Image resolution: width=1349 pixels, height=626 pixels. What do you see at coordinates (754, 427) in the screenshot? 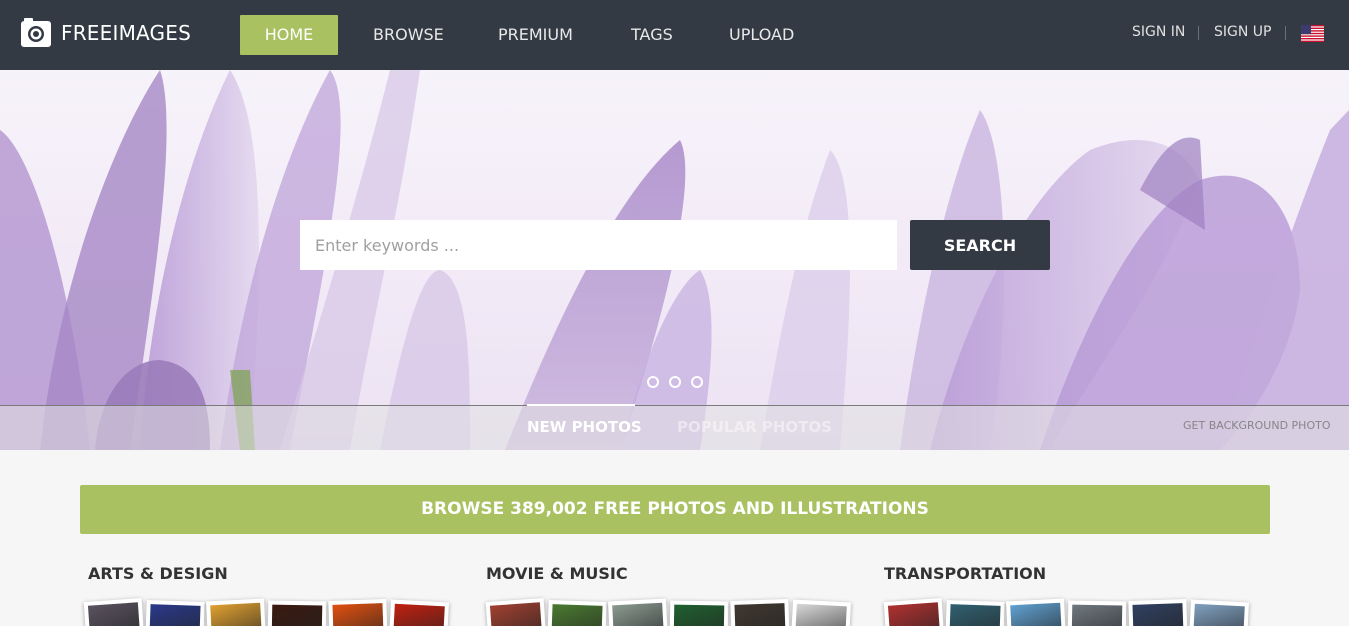
I see `tab-popular-photos: POPULAR PHOTOS` at bounding box center [754, 427].